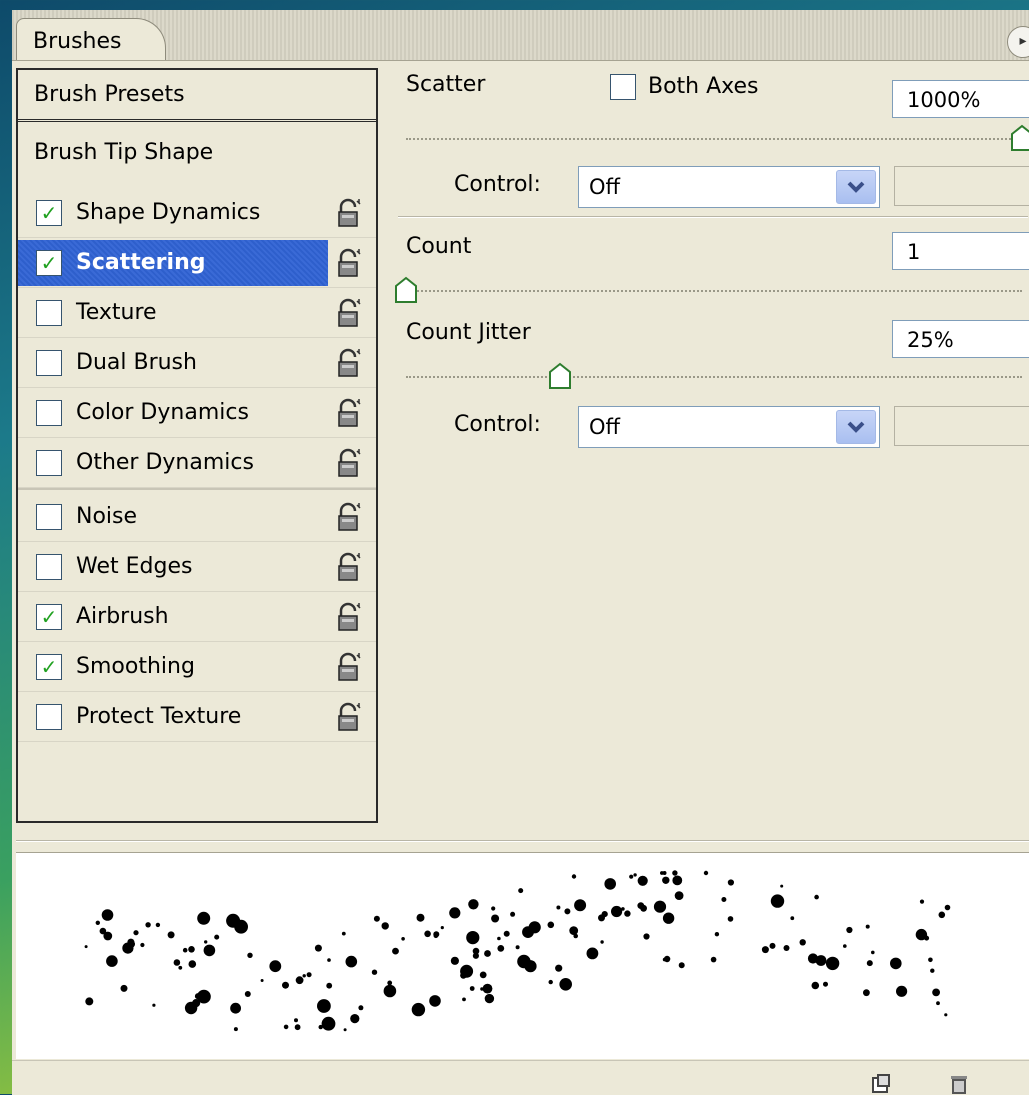 This screenshot has width=1029, height=1095. What do you see at coordinates (714, 139) in the screenshot?
I see `scatter-slider` at bounding box center [714, 139].